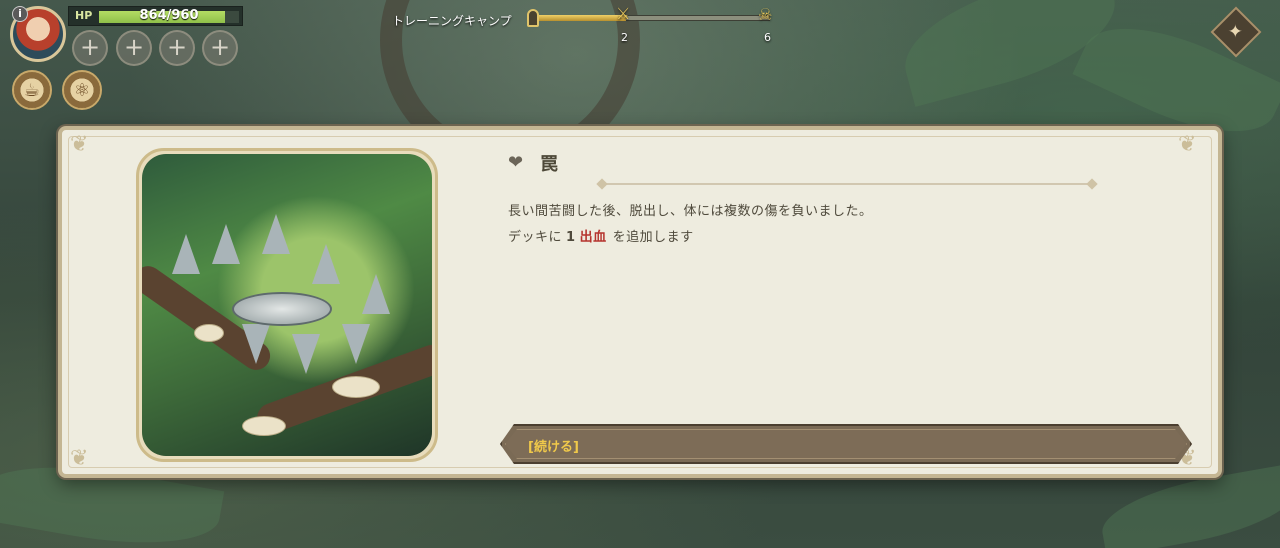 Image resolution: width=1280 pixels, height=548 pixels. I want to click on potion-slot-1: +, so click(90, 48).